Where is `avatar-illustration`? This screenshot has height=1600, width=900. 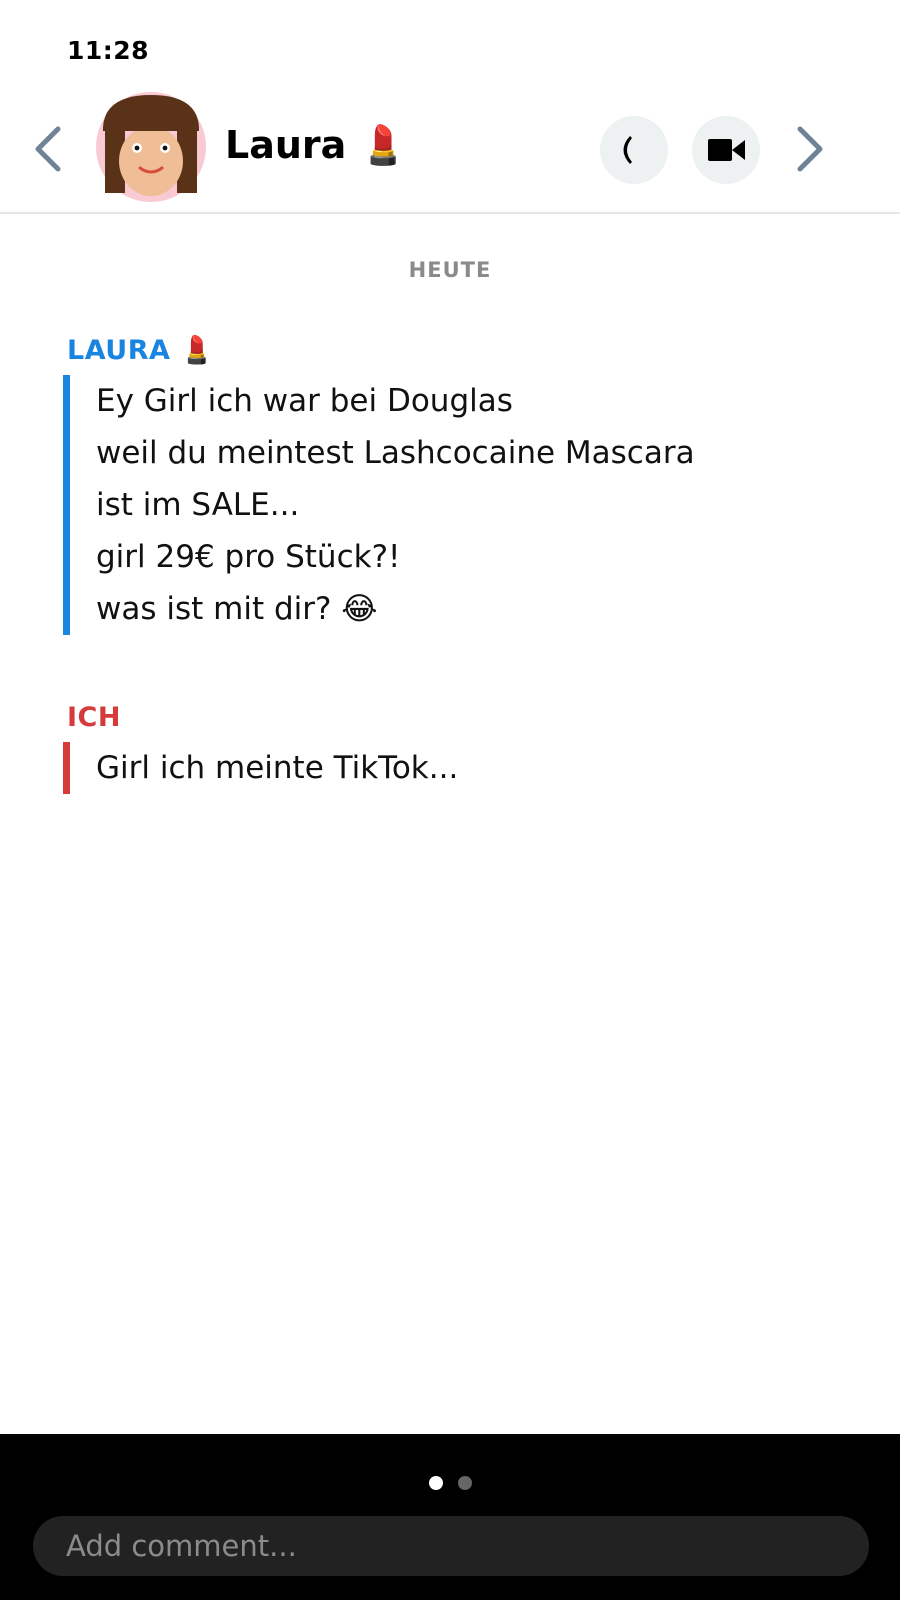
avatar-illustration is located at coordinates (151, 147).